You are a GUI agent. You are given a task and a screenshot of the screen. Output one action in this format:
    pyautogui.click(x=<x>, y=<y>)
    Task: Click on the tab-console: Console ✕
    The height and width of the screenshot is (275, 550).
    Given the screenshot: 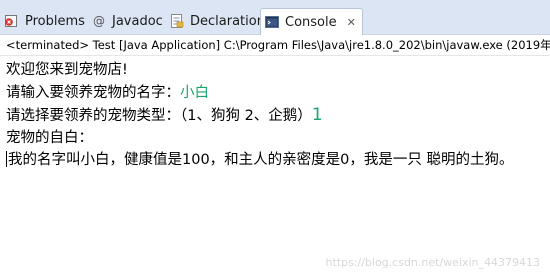 What is the action you would take?
    pyautogui.click(x=311, y=21)
    